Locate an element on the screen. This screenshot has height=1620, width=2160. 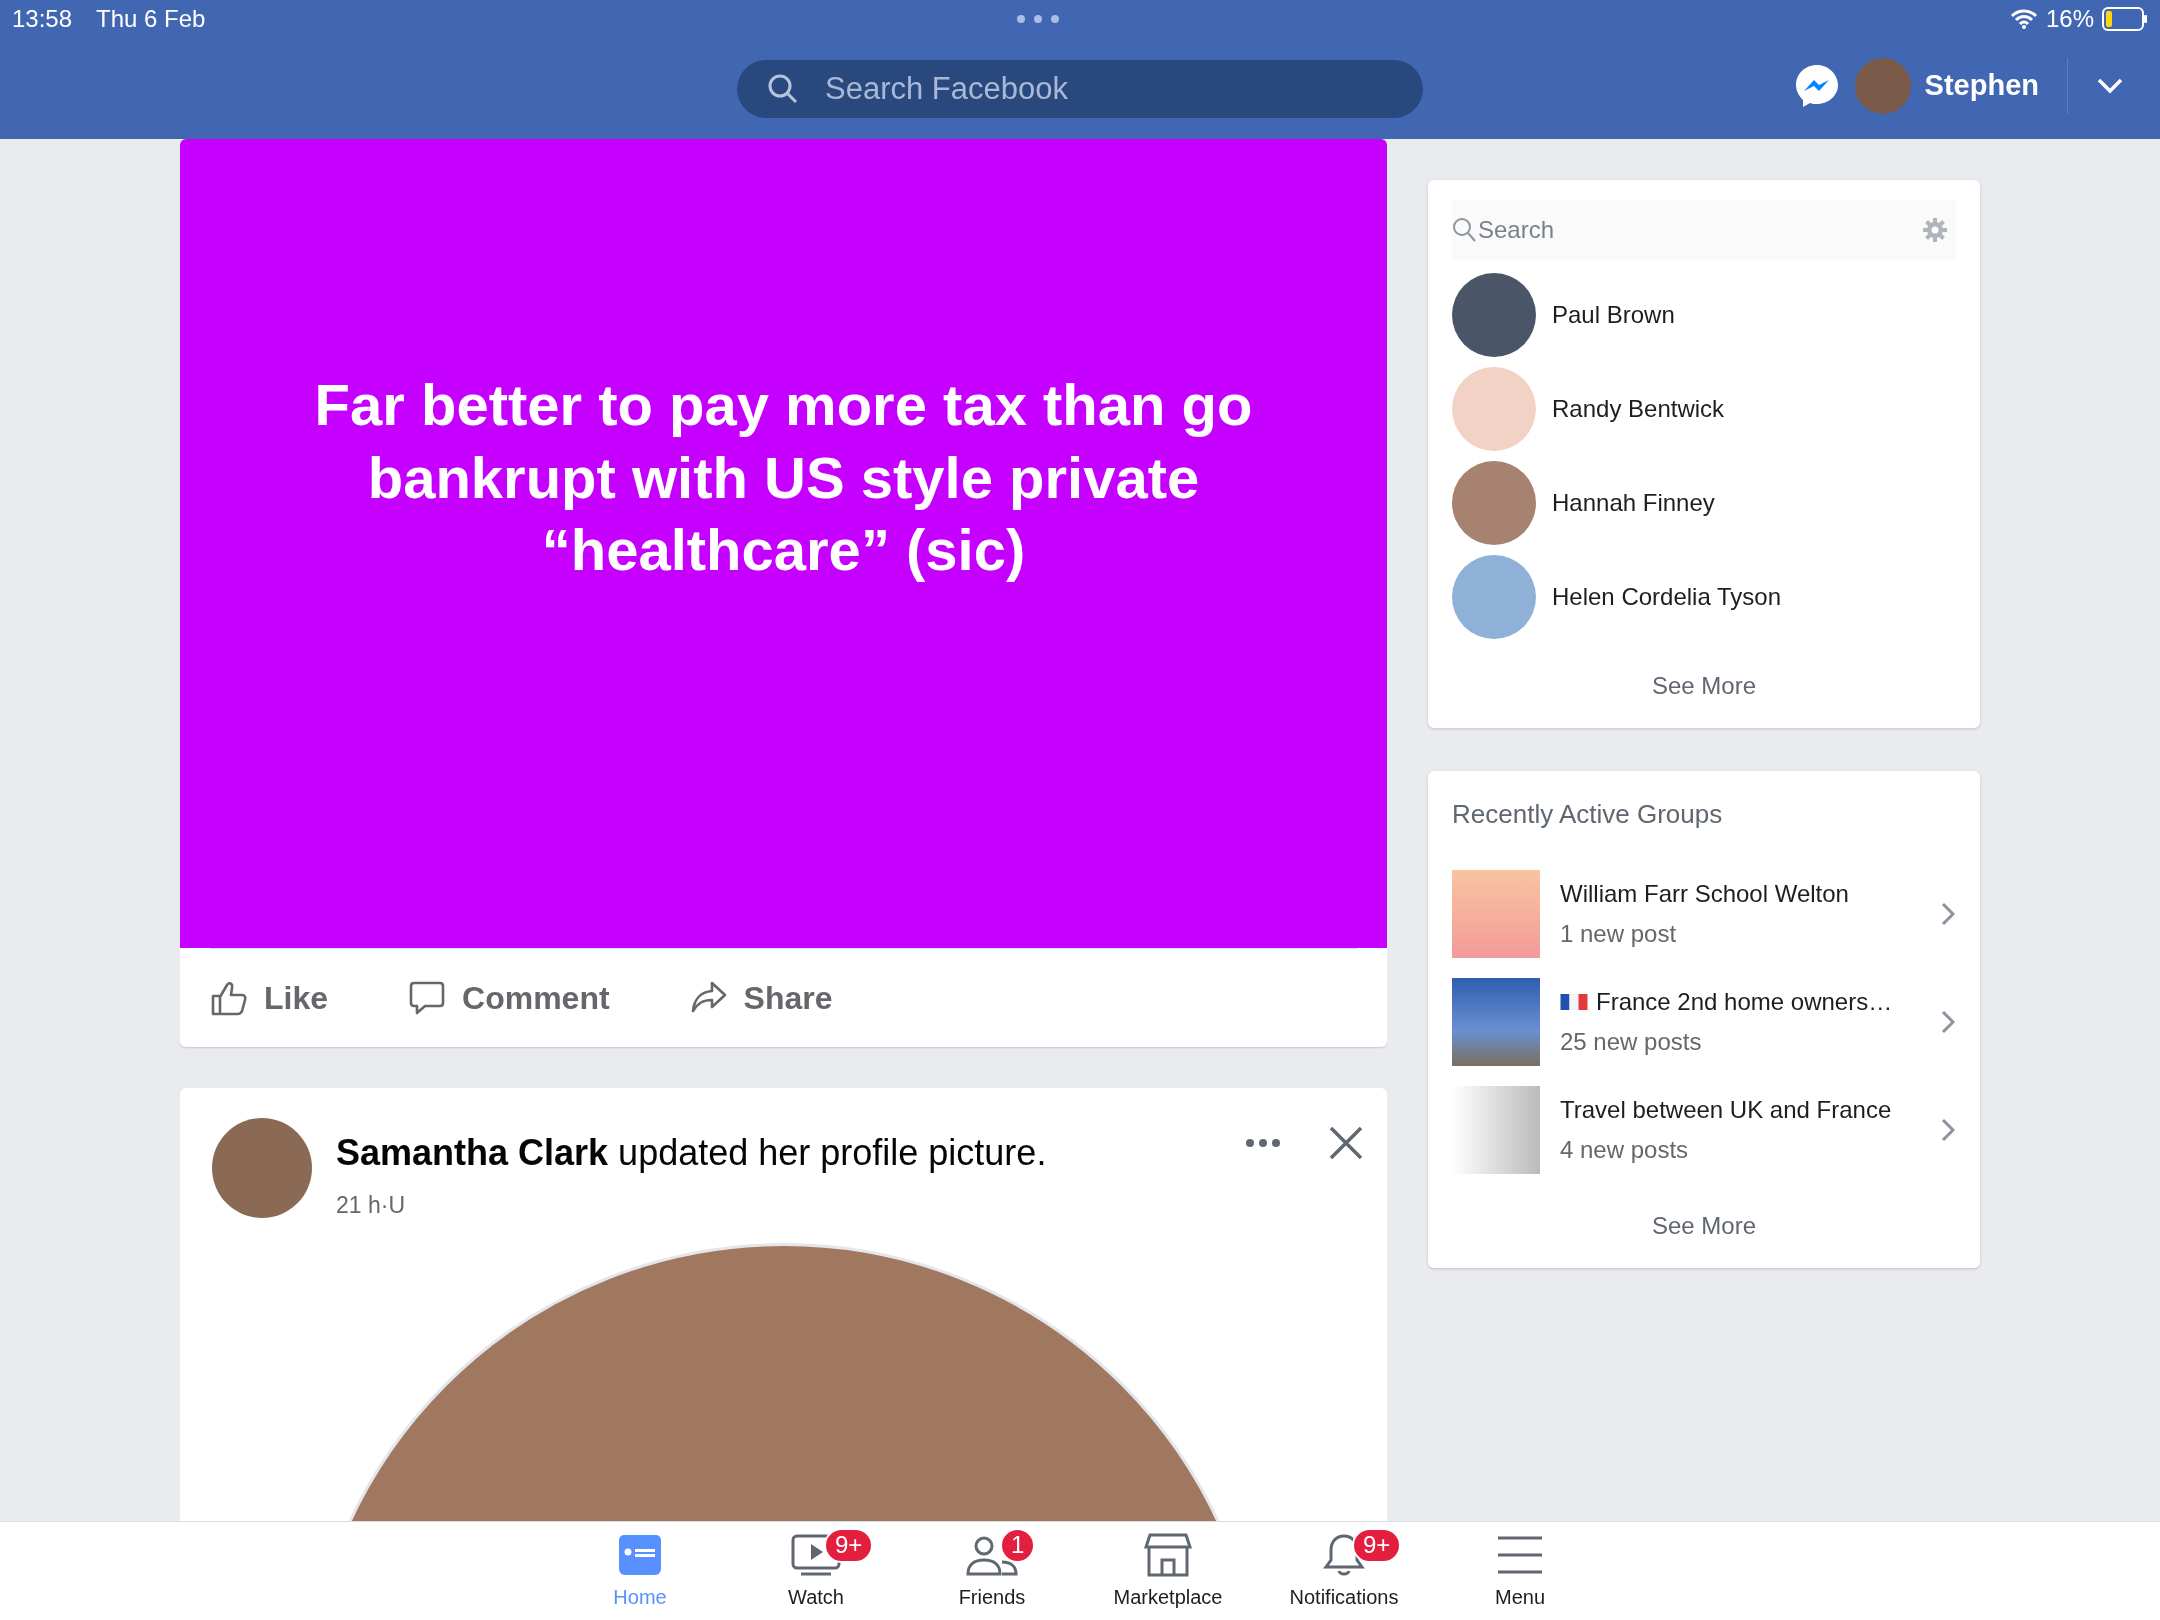
thumbs-up-icon is located at coordinates (229, 998).